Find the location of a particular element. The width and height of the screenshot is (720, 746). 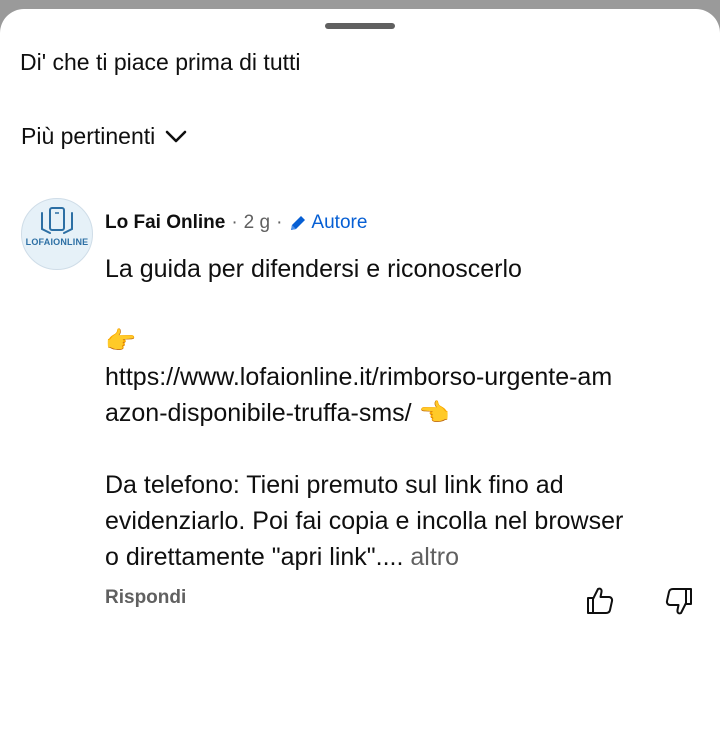

author-name: Lo Fai Online is located at coordinates (165, 223).